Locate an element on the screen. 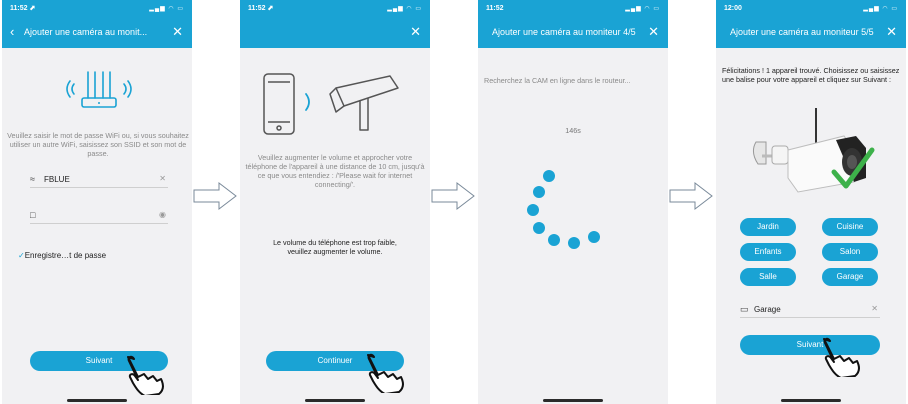 This screenshot has height=404, width=908. nav-bar: ‹ Ajouter une caméra au monit... ✕ is located at coordinates (97, 33).